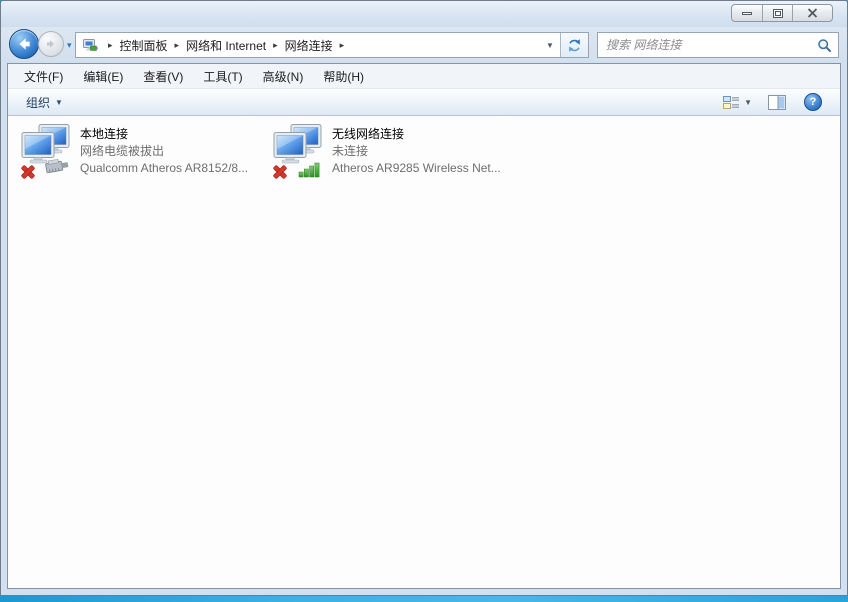  I want to click on ethernet-connection-icon, so click(45, 151).